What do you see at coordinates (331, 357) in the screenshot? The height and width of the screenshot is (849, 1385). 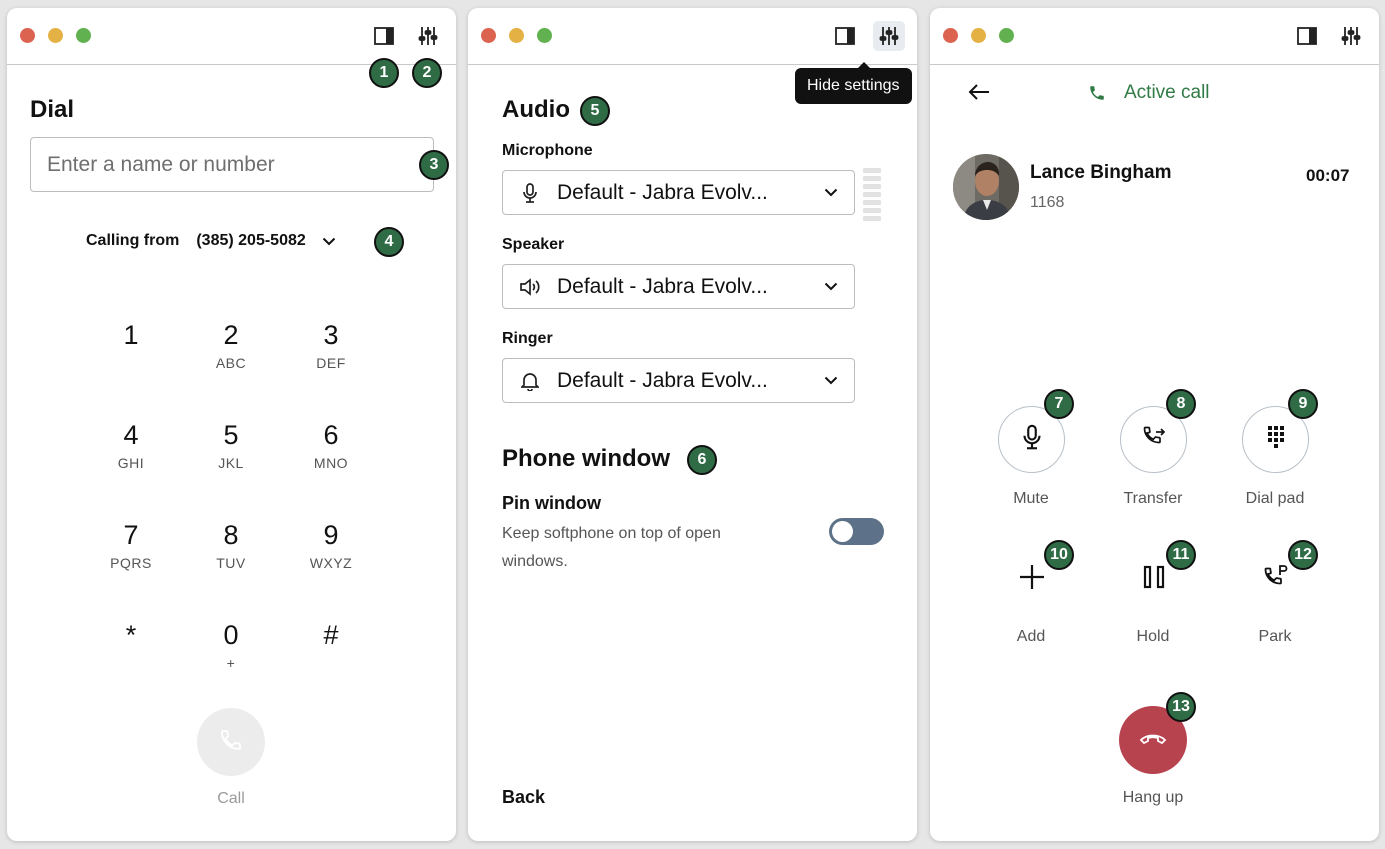 I see `key-3: 3 DEF` at bounding box center [331, 357].